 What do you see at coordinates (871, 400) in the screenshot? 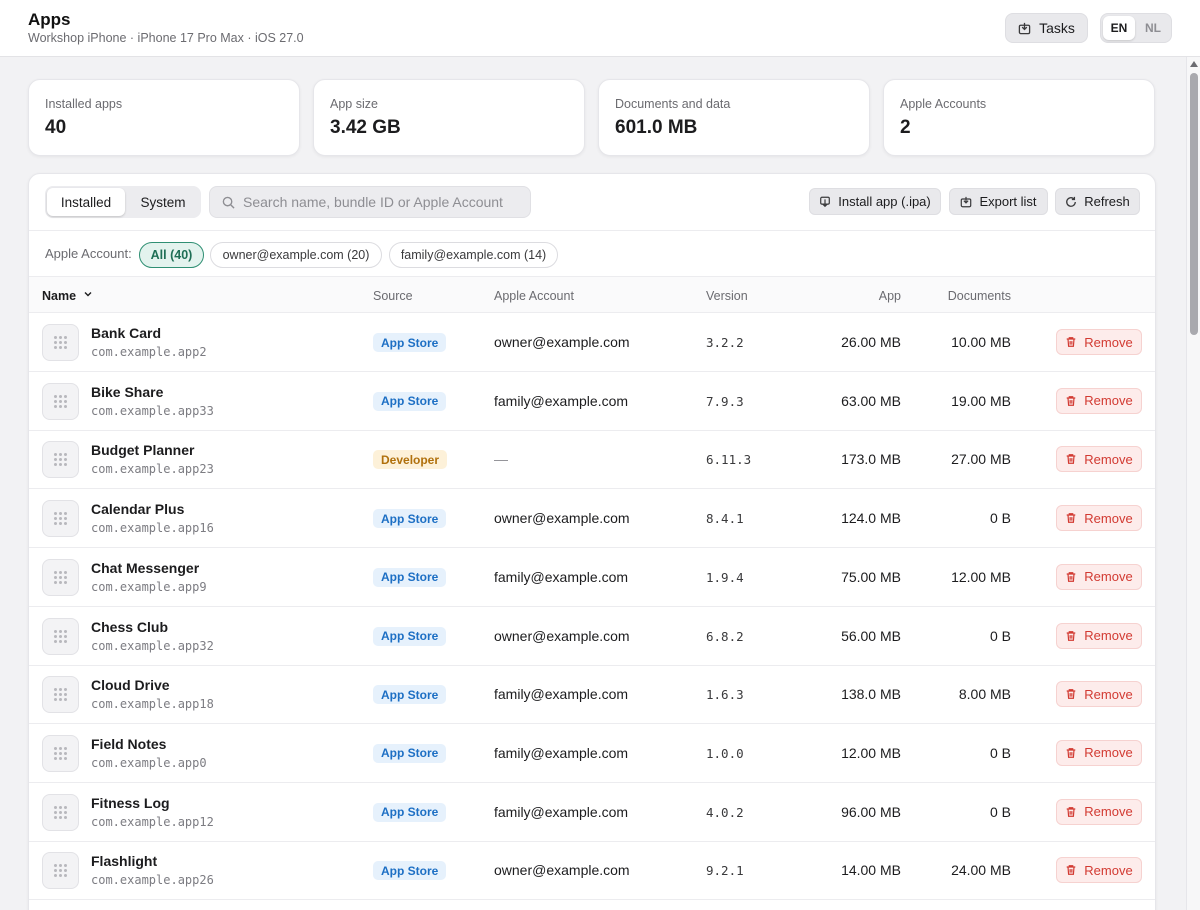
I see `app-size: 63.00 MB` at bounding box center [871, 400].